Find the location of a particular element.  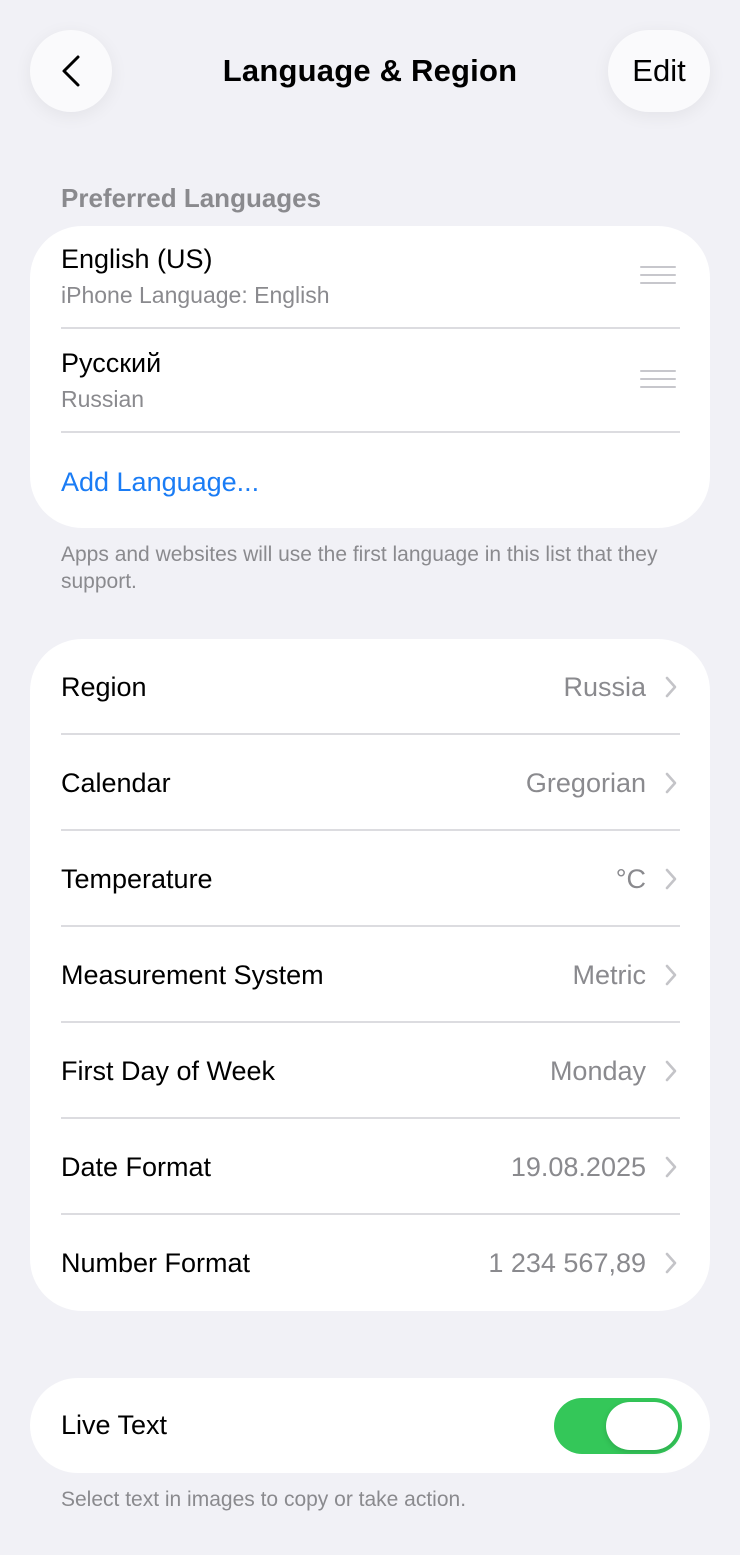

setting-label: Temperature is located at coordinates (137, 878).